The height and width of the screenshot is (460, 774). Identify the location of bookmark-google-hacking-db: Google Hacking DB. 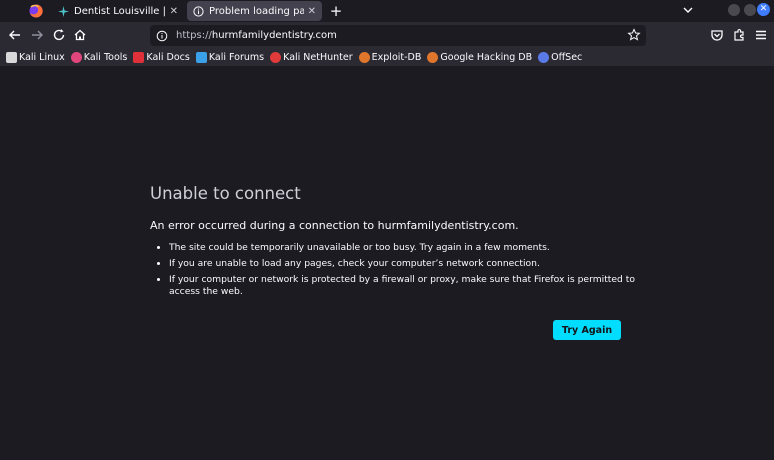
(480, 57).